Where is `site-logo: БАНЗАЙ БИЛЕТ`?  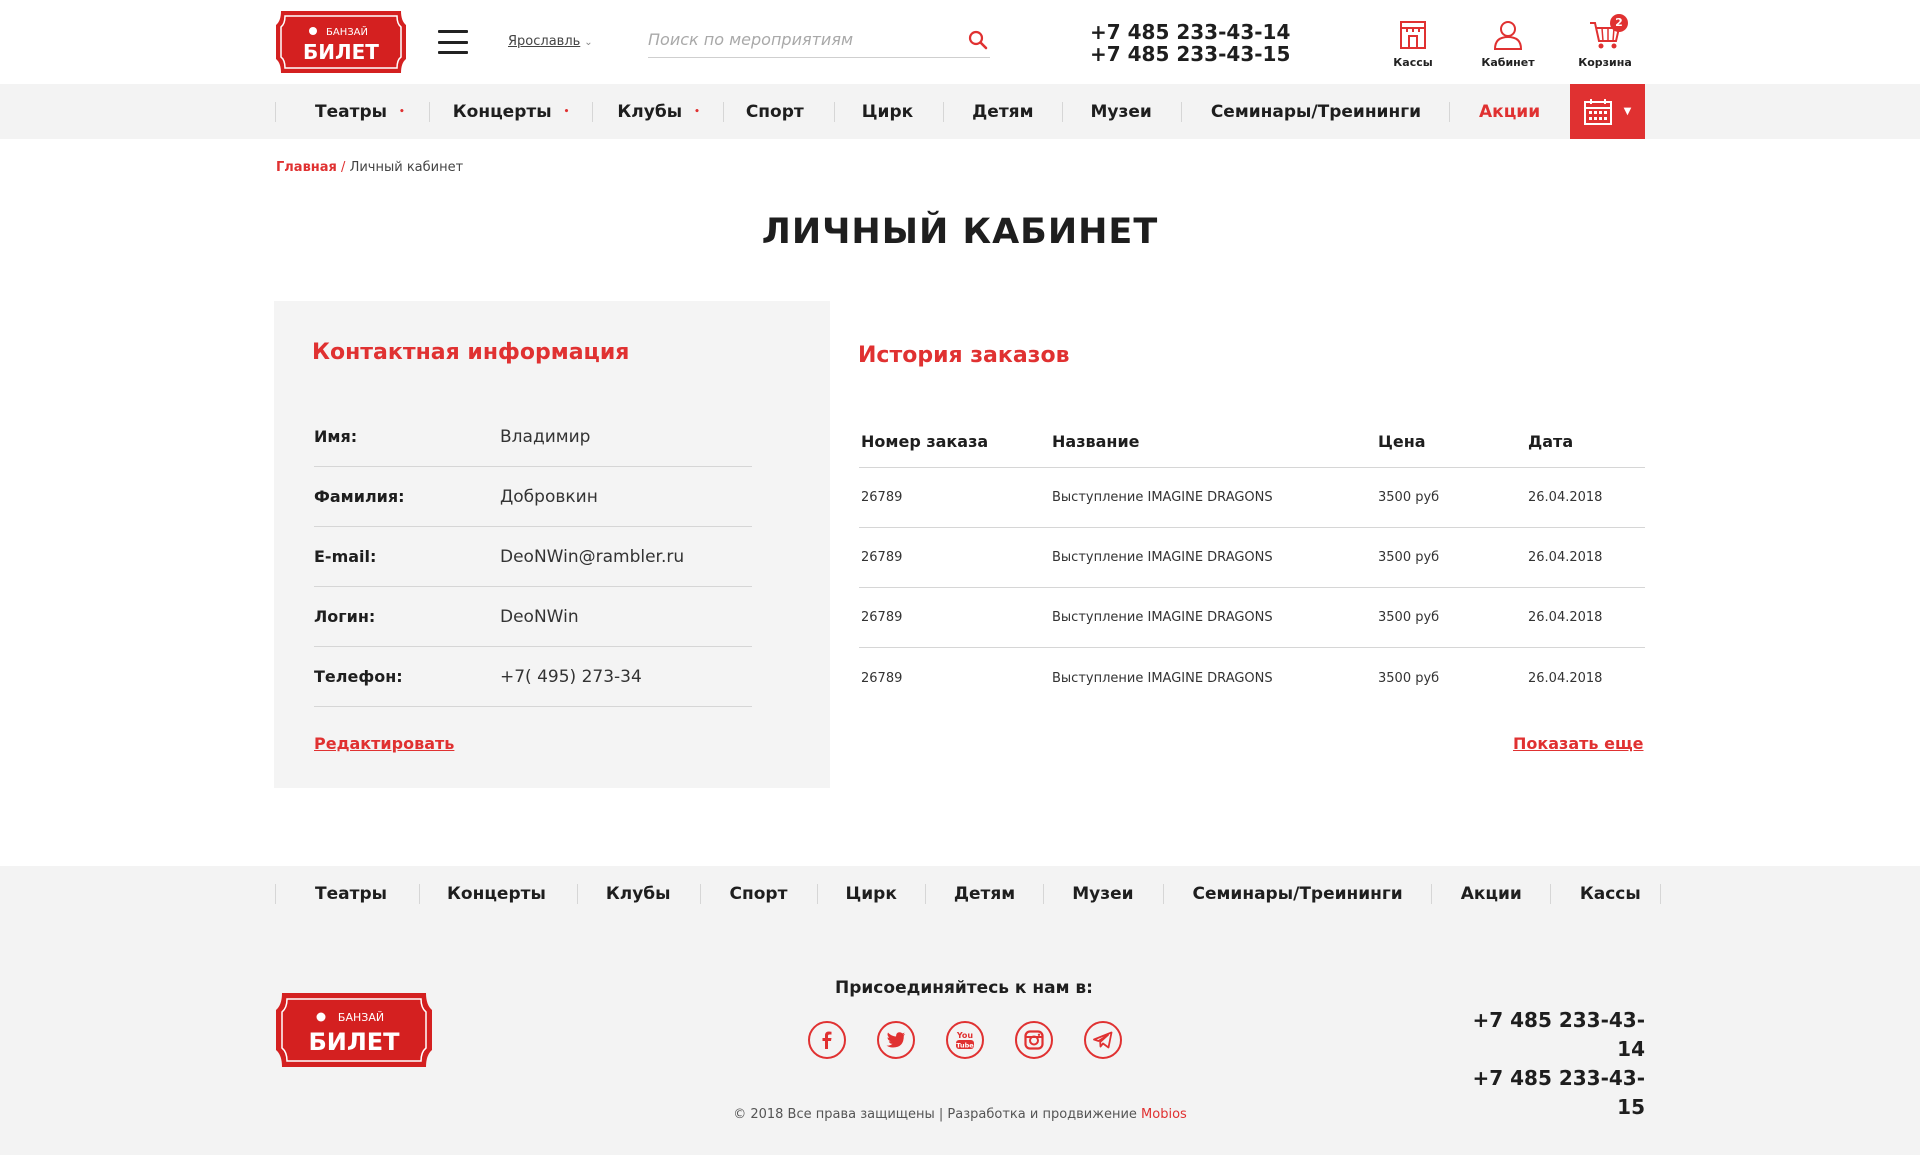 site-logo: БАНЗАЙ БИЛЕТ is located at coordinates (341, 42).